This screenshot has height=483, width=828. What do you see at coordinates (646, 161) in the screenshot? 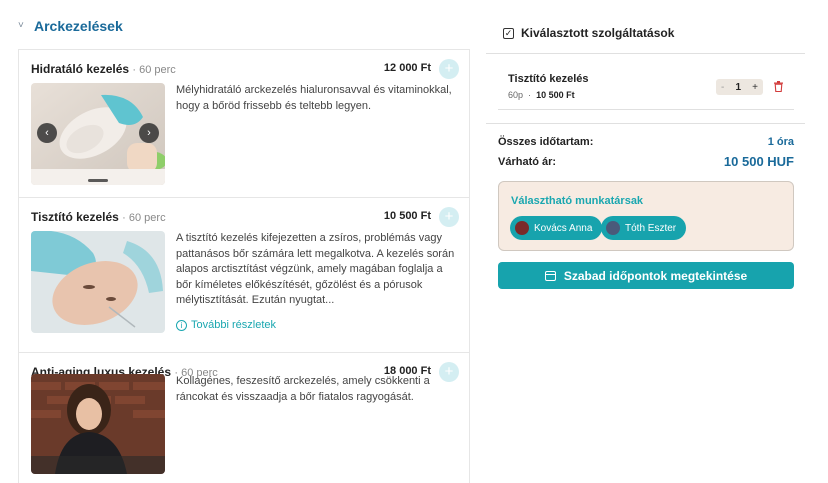
I see `estimated-price-row: Várható ár: 10 500 HUF` at bounding box center [646, 161].